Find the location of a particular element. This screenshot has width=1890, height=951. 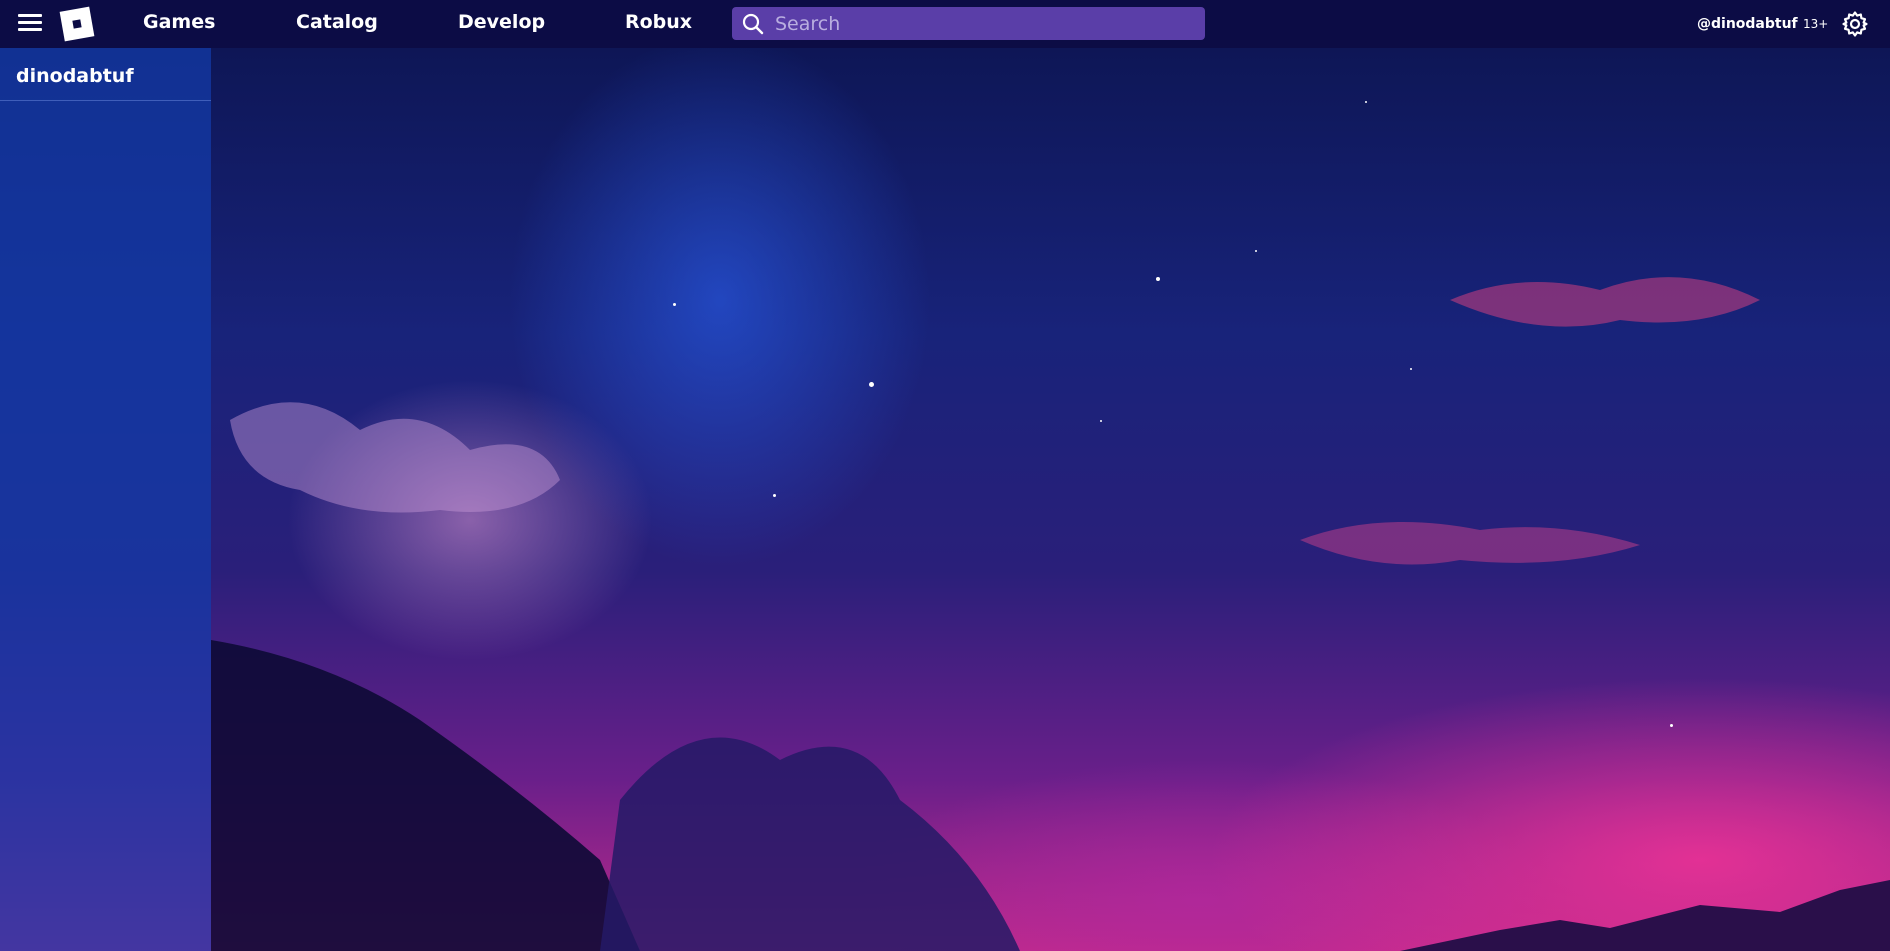

nav-link-catalog: Catalog is located at coordinates (337, 22).